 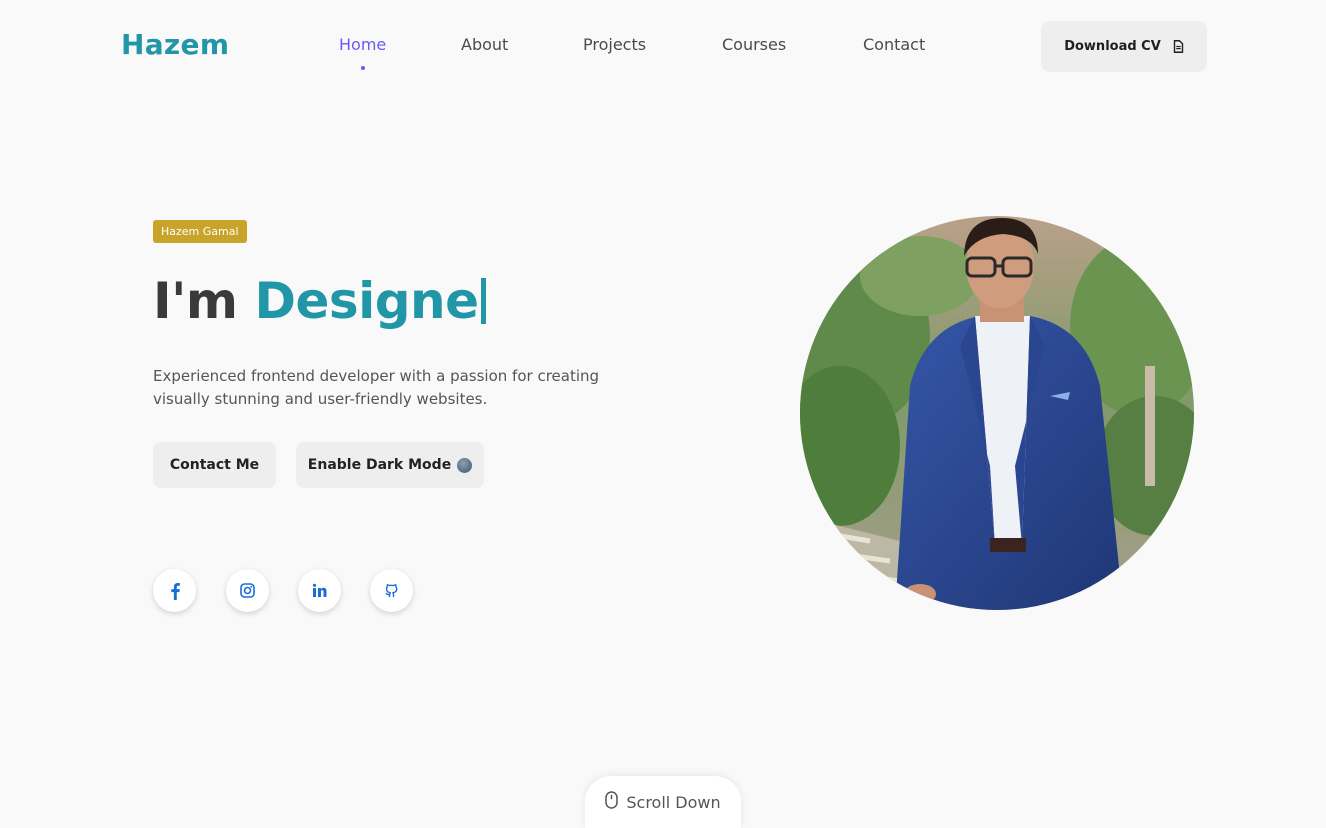 I want to click on nav-item-courses: Courses, so click(x=754, y=44).